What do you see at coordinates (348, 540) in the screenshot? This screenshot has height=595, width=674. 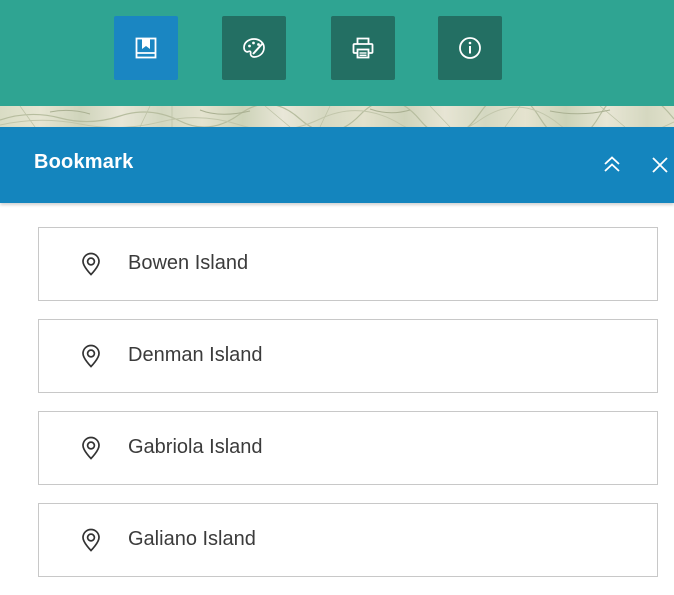 I see `bookmark-item-galiano-island: Galiano Island` at bounding box center [348, 540].